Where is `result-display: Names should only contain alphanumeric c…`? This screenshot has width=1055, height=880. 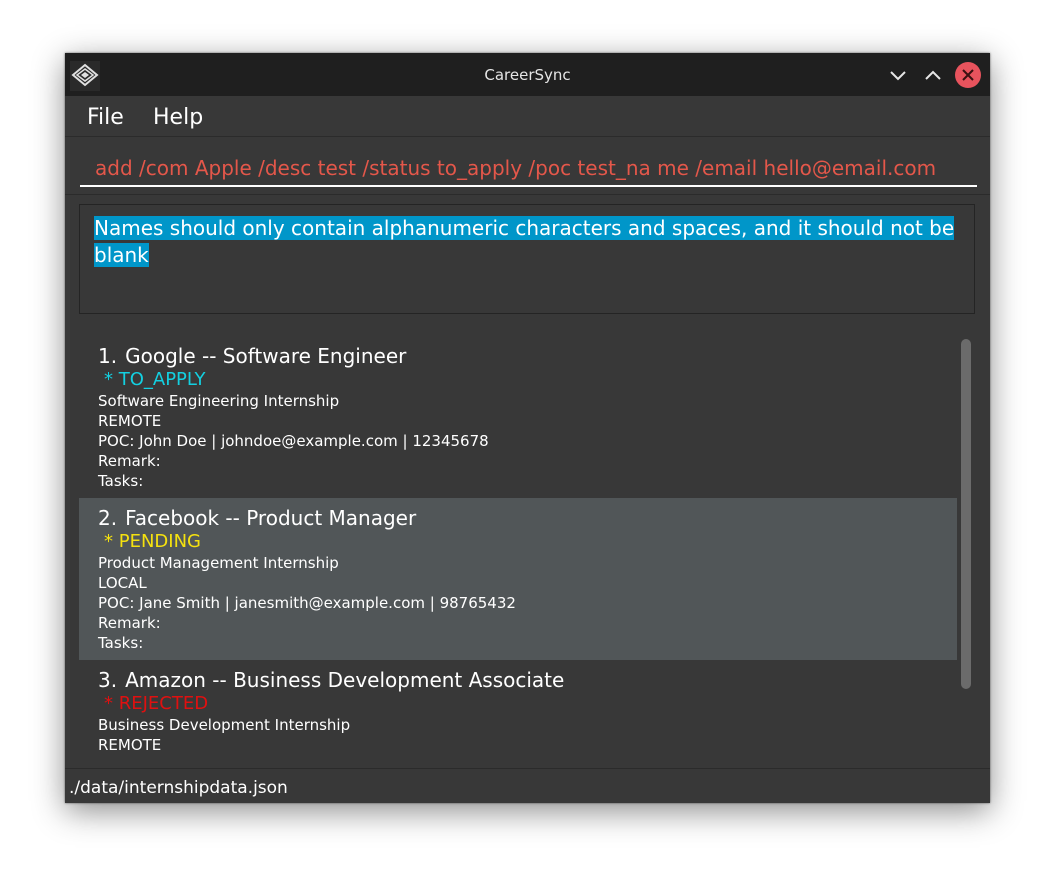 result-display: Names should only contain alphanumeric c… is located at coordinates (527, 259).